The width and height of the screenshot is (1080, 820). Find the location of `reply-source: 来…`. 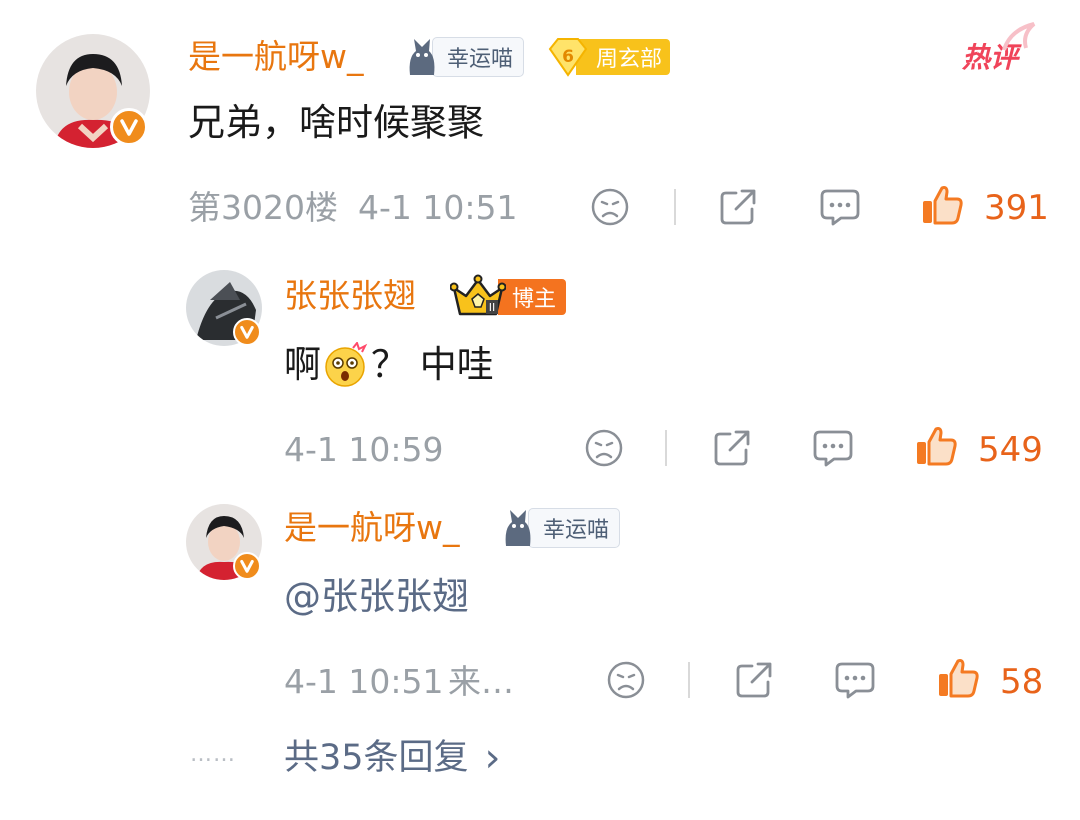

reply-source: 来… is located at coordinates (481, 681).